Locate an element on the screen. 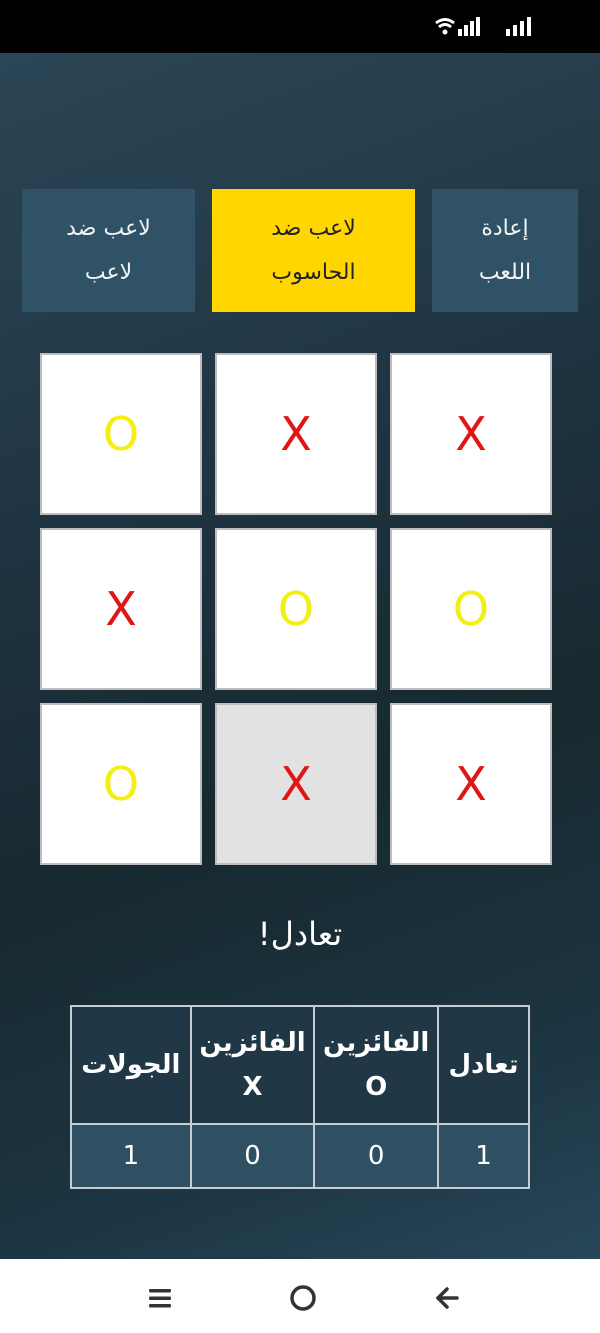 The image size is (600, 1333). scoreboard-table: الجولات الفائزين X الفائزين O تعادل 1 0 is located at coordinates (300, 1097).